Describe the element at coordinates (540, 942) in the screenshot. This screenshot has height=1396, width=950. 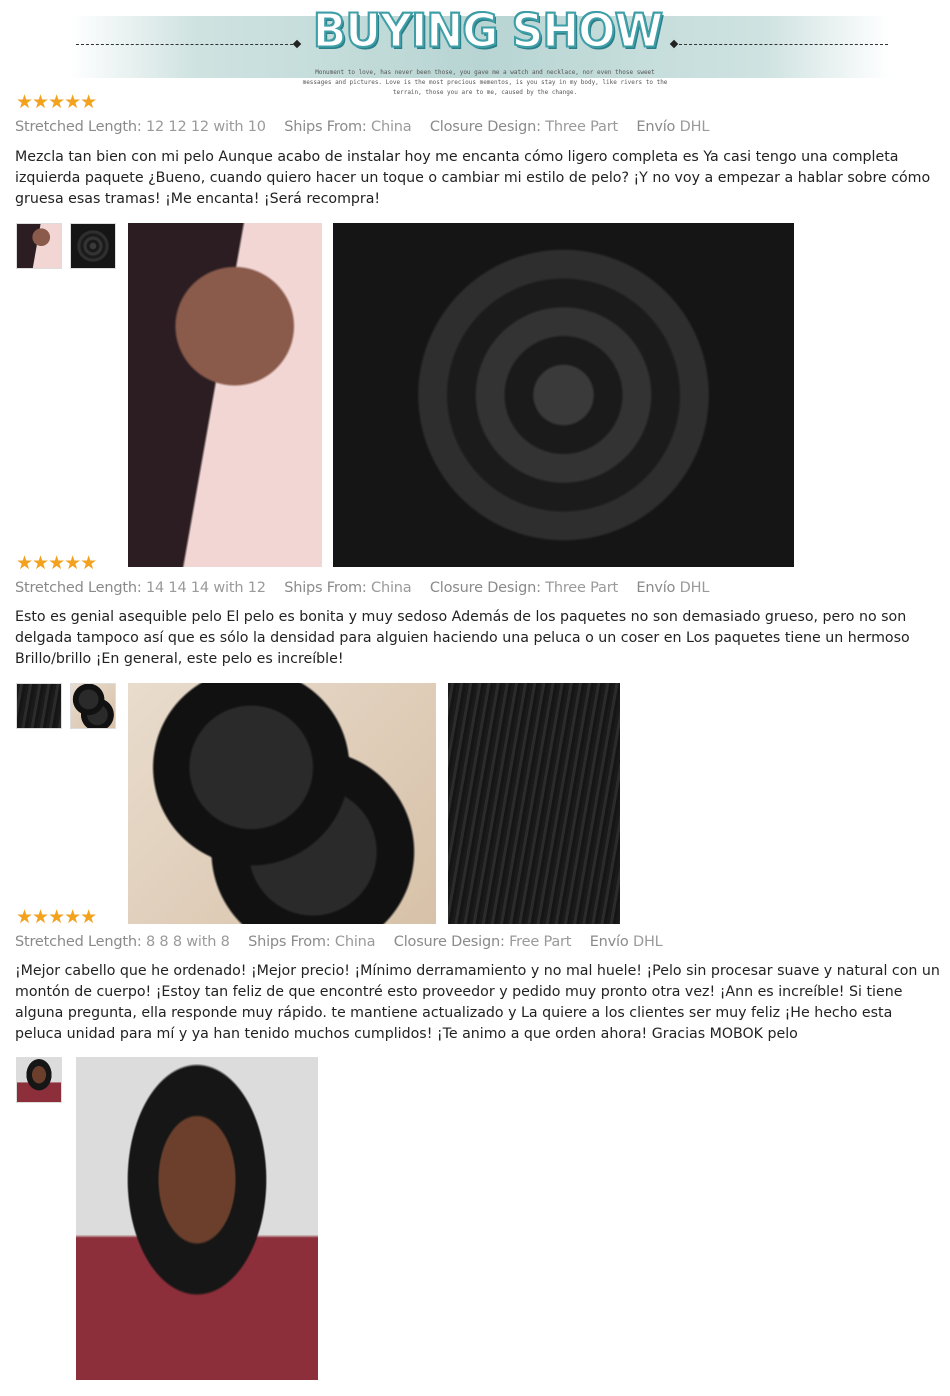
I see `closure-value: Free Part` at that location.